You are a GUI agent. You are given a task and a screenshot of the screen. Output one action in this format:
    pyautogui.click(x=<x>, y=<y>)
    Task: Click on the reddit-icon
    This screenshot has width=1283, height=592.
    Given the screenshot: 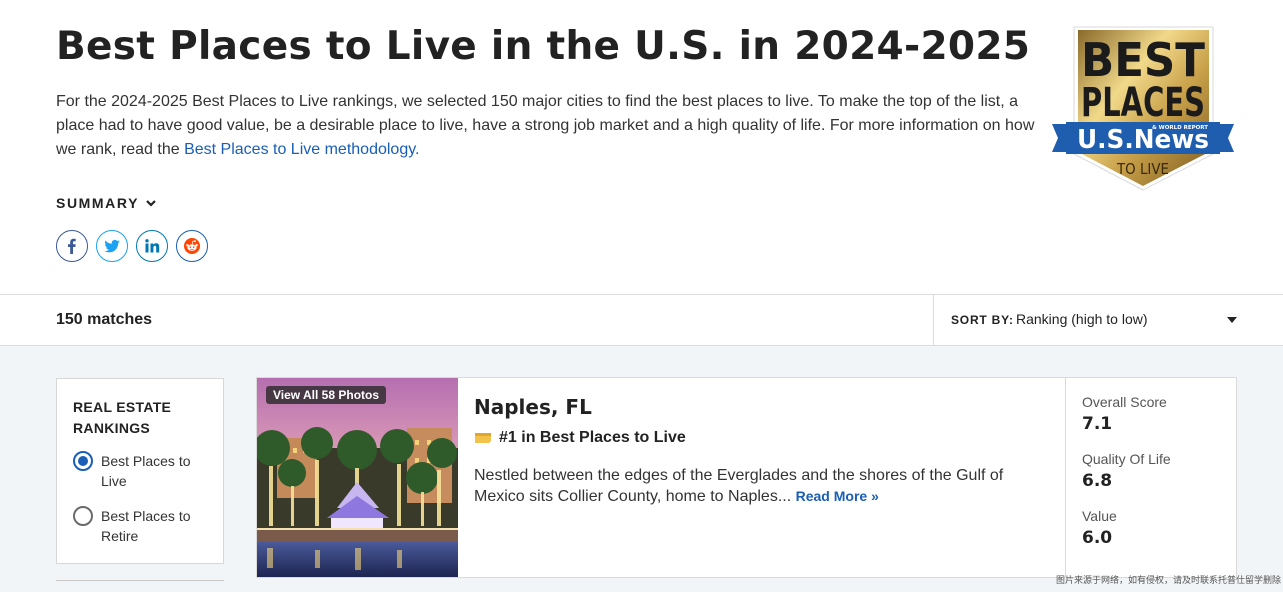 What is the action you would take?
    pyautogui.click(x=192, y=246)
    